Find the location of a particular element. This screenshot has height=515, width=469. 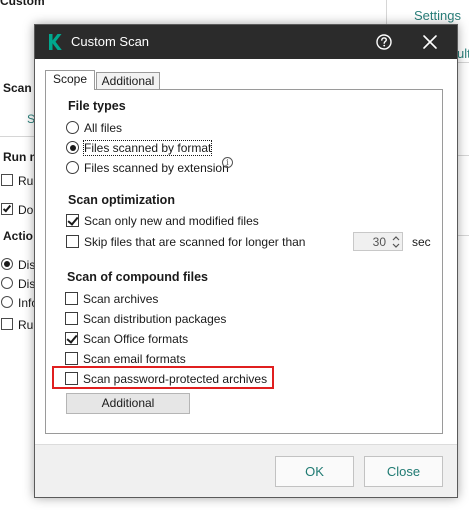

bg-top-label: Custom is located at coordinates (22, 4).